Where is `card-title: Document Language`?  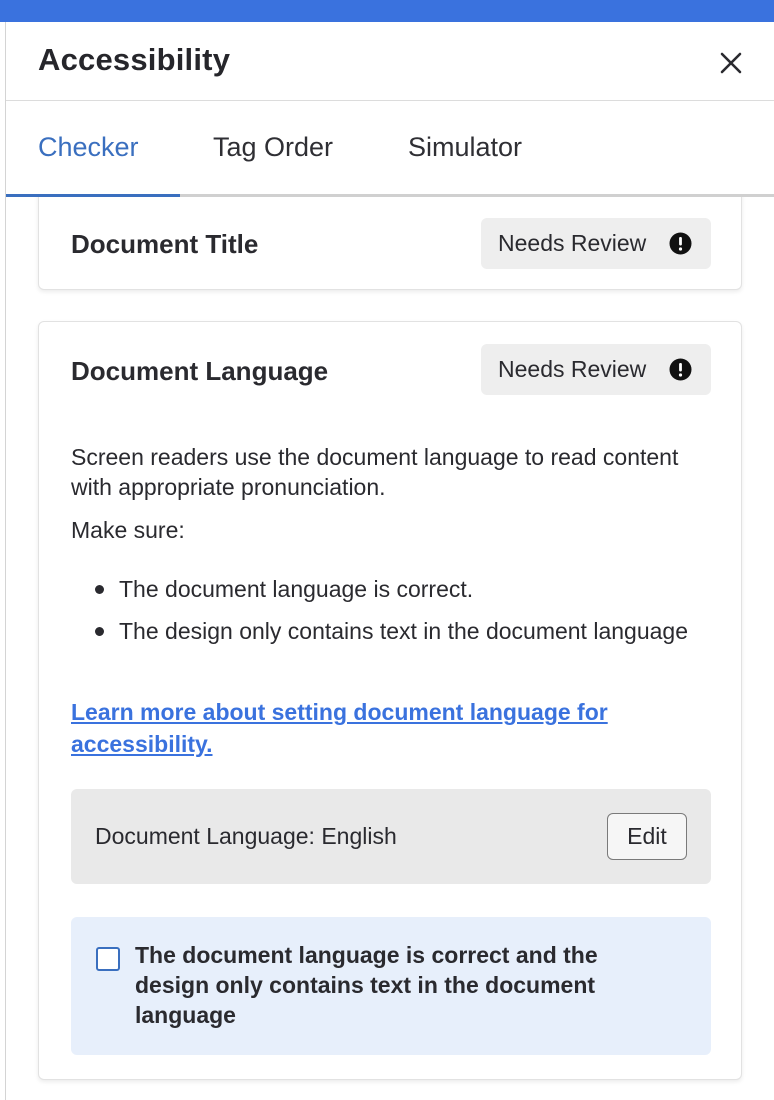
card-title: Document Language is located at coordinates (200, 371).